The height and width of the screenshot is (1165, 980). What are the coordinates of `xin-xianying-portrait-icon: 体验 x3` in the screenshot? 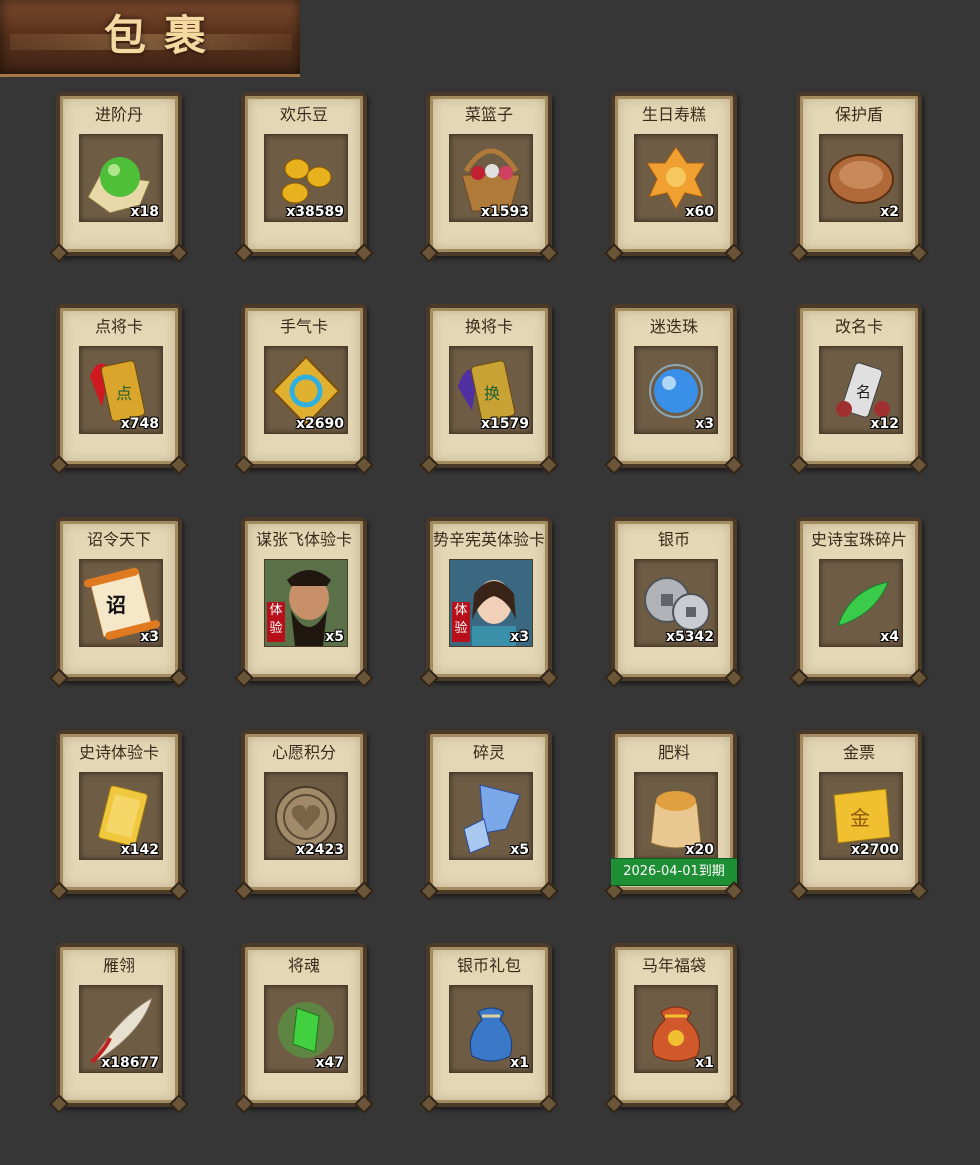 It's located at (491, 603).